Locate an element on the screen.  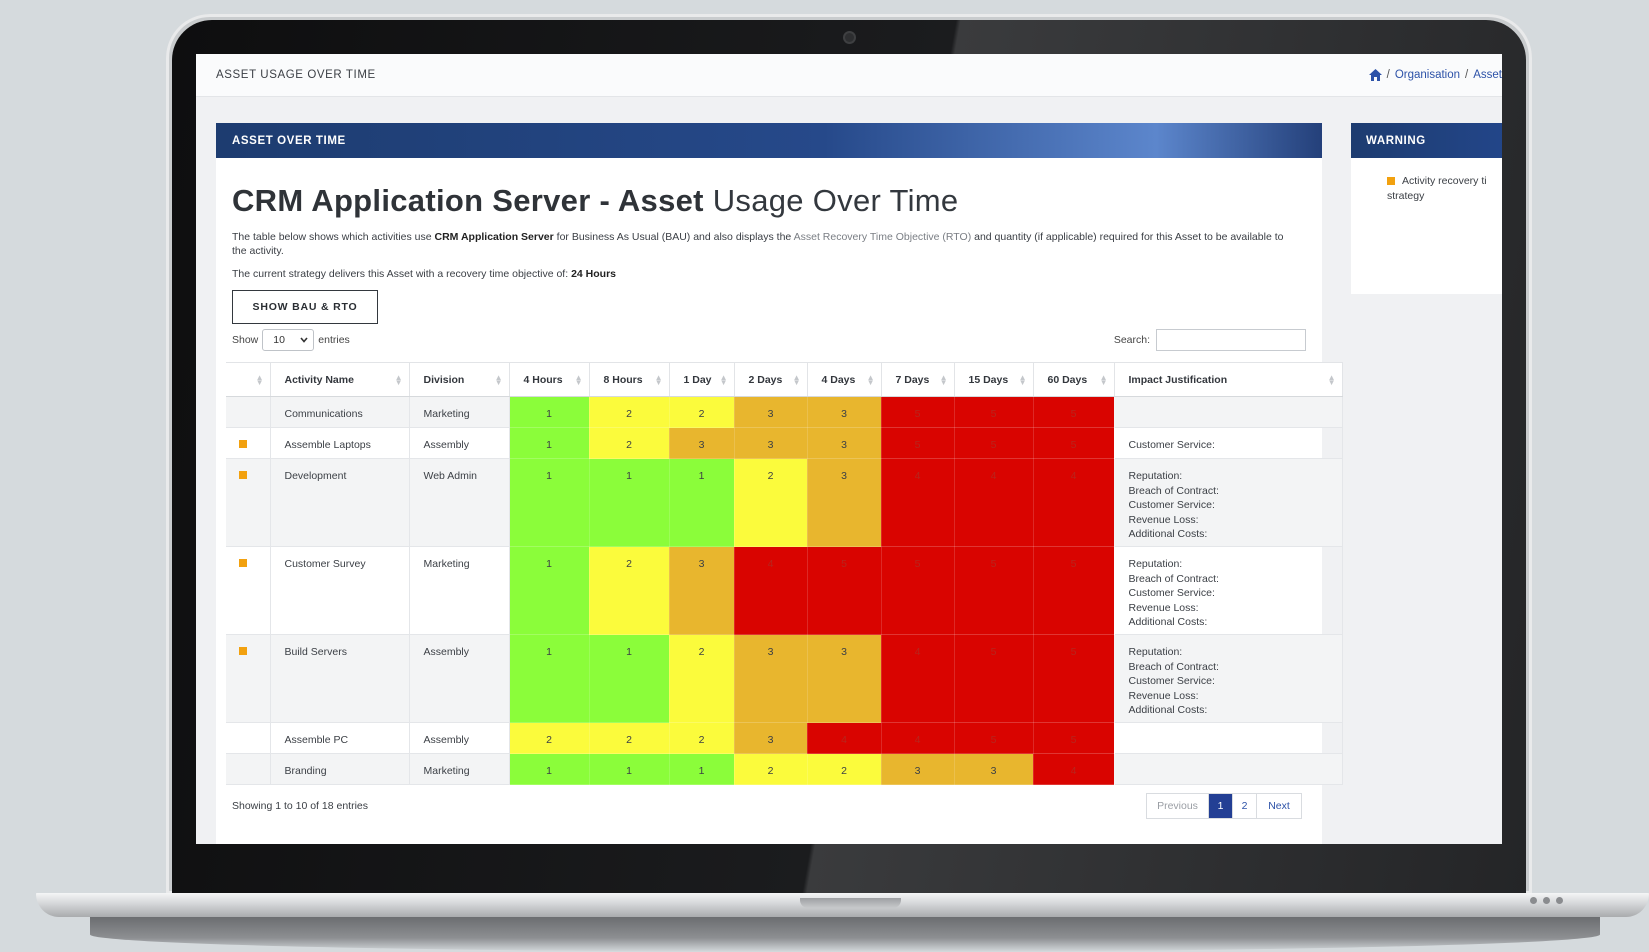
activity-name: Customer Survey is located at coordinates (340, 590).